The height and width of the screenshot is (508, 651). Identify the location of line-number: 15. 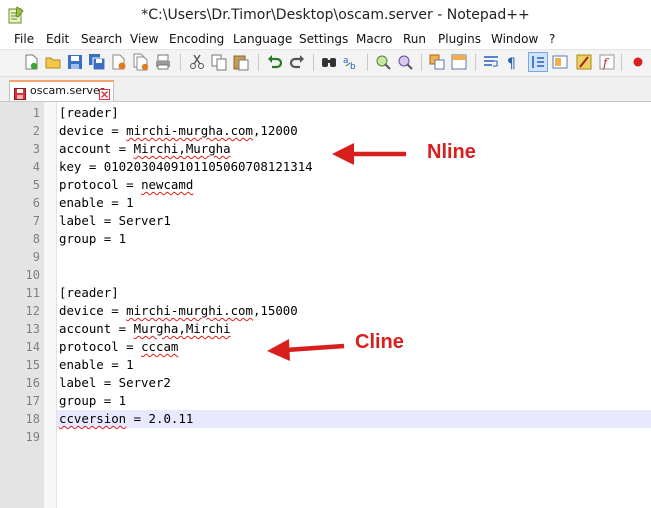
(32, 365).